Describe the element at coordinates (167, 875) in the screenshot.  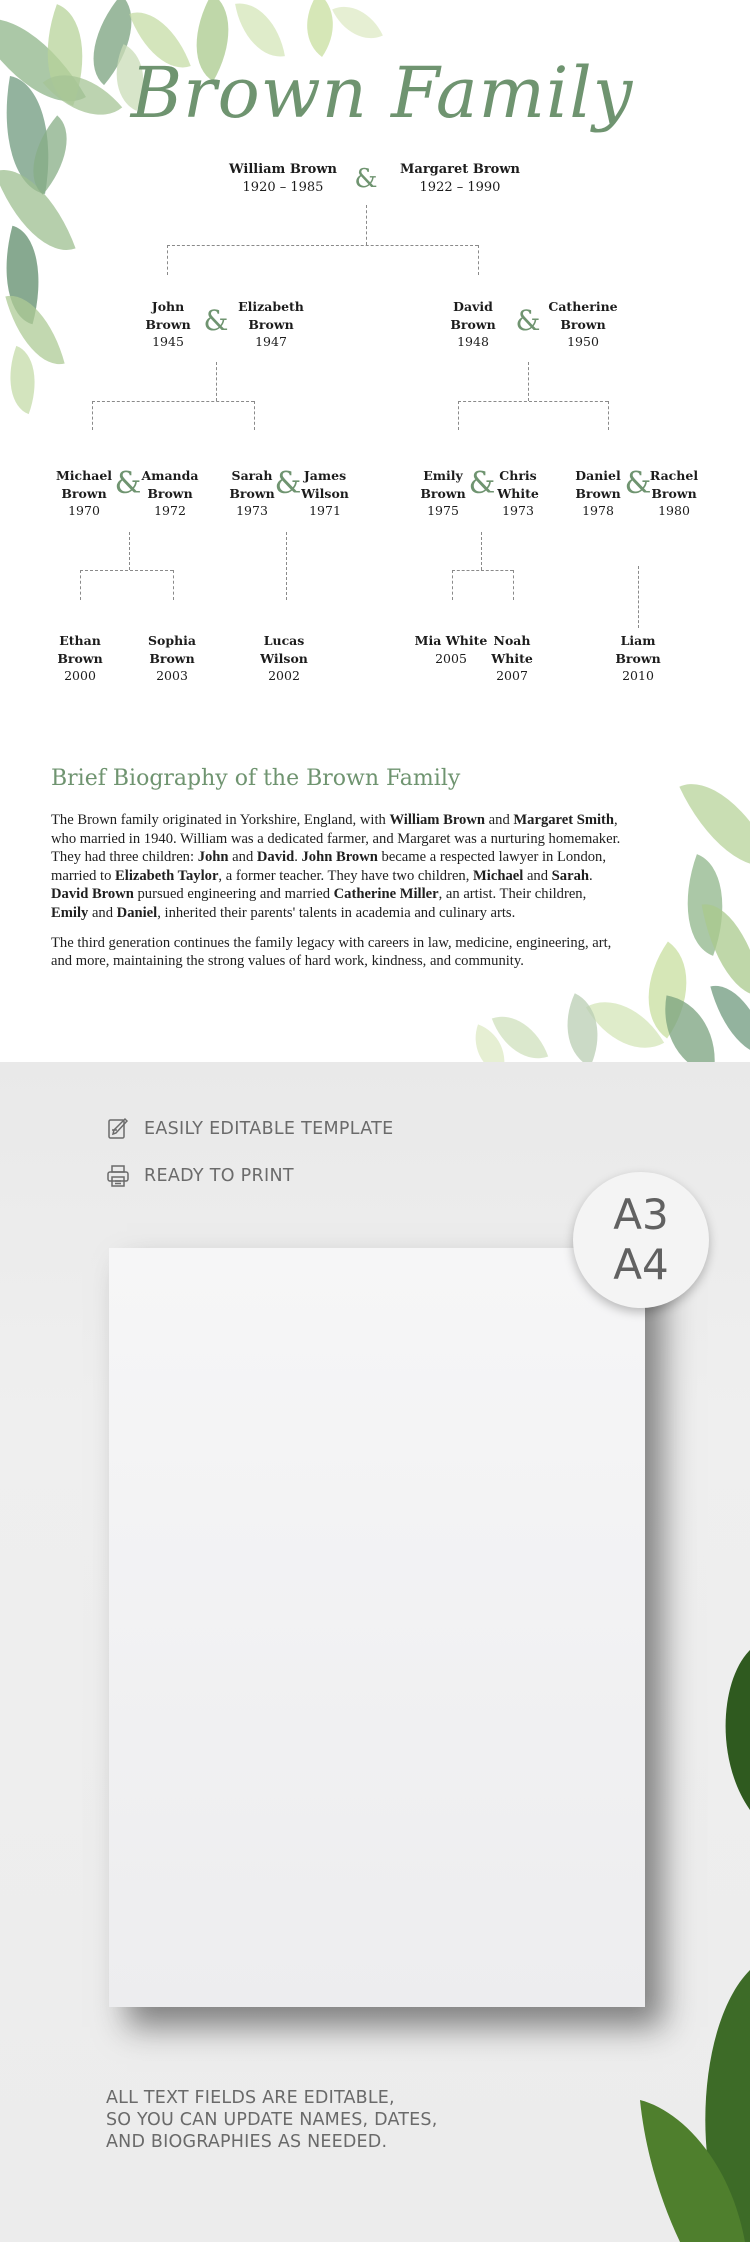
I see `bio-highlight: Elizabeth Taylor` at that location.